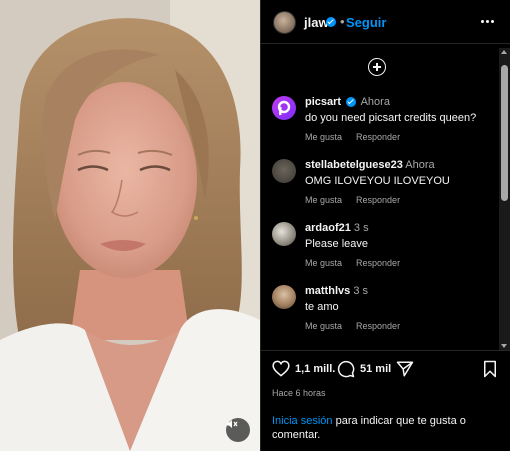 This screenshot has width=510, height=451. I want to click on comment-header: ardaof21 3 s, so click(337, 228).